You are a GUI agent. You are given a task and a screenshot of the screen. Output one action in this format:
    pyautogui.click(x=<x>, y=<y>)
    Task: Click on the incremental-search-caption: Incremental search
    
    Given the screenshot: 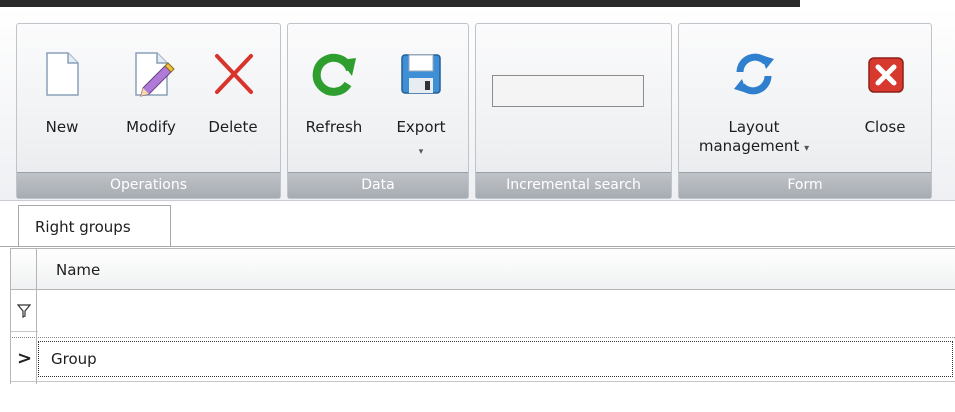 What is the action you would take?
    pyautogui.click(x=573, y=185)
    